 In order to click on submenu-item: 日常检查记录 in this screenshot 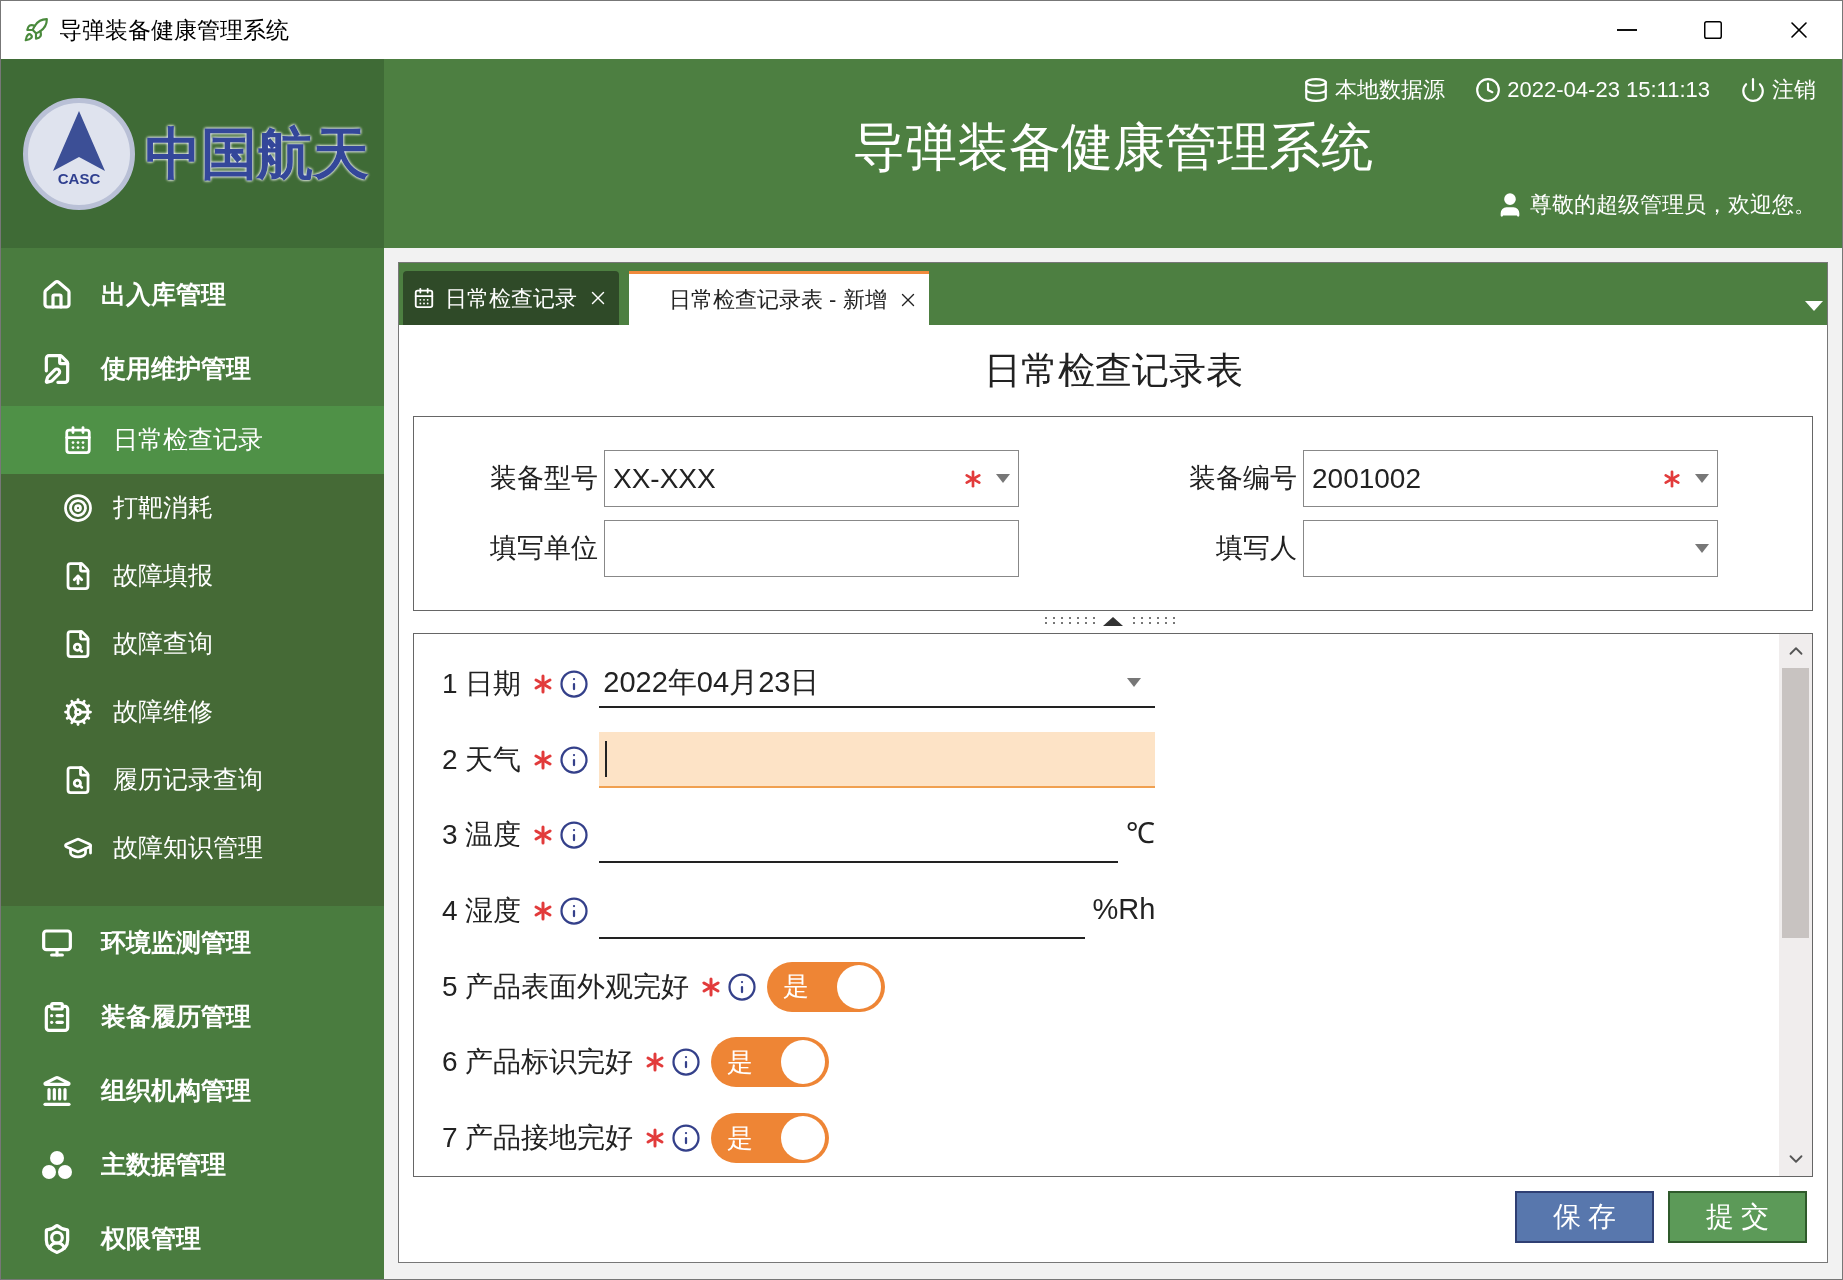, I will do `click(192, 440)`.